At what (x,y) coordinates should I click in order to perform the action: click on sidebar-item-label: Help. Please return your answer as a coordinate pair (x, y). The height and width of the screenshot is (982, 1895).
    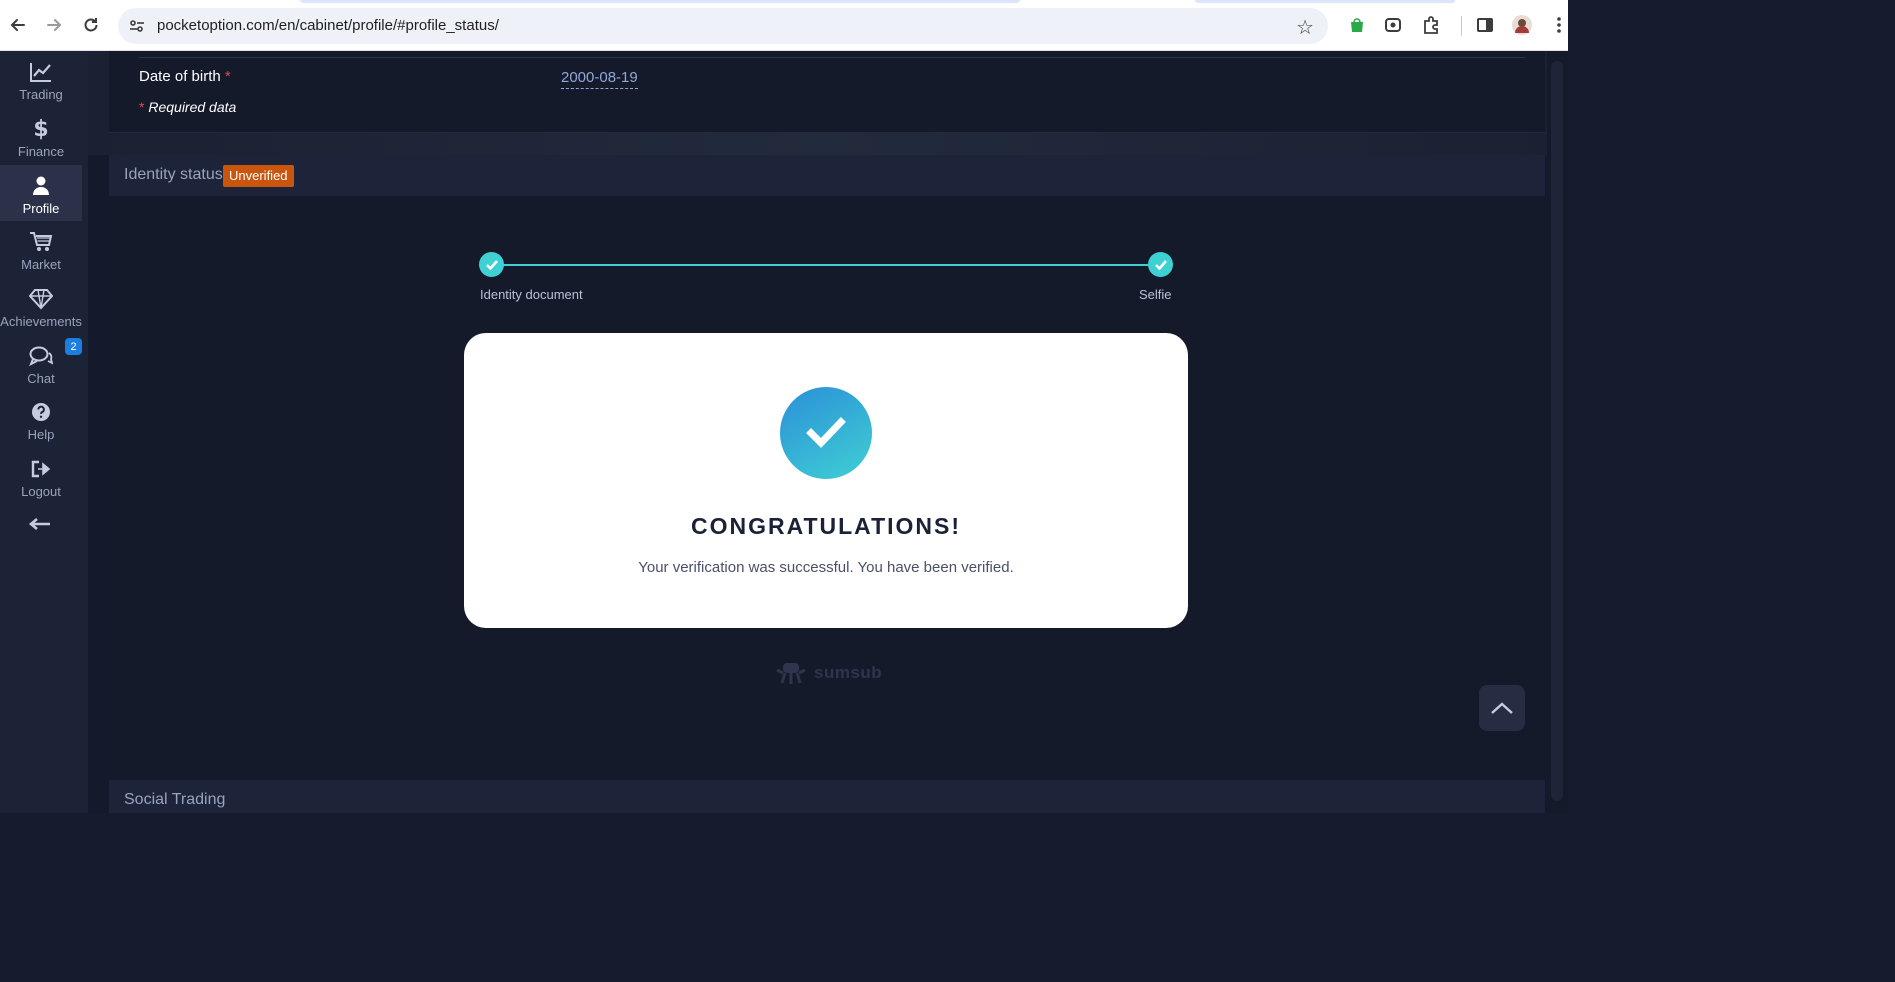
    Looking at the image, I should click on (41, 434).